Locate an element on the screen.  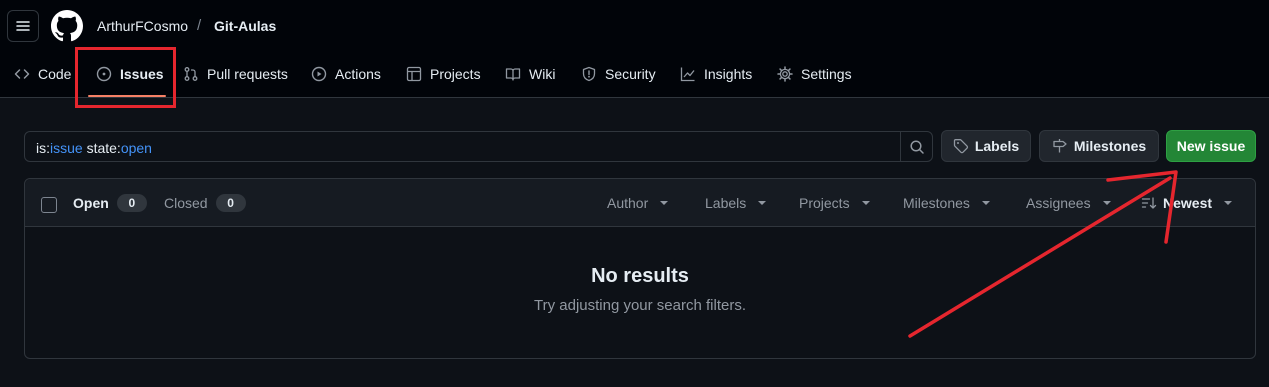
play-icon is located at coordinates (319, 74).